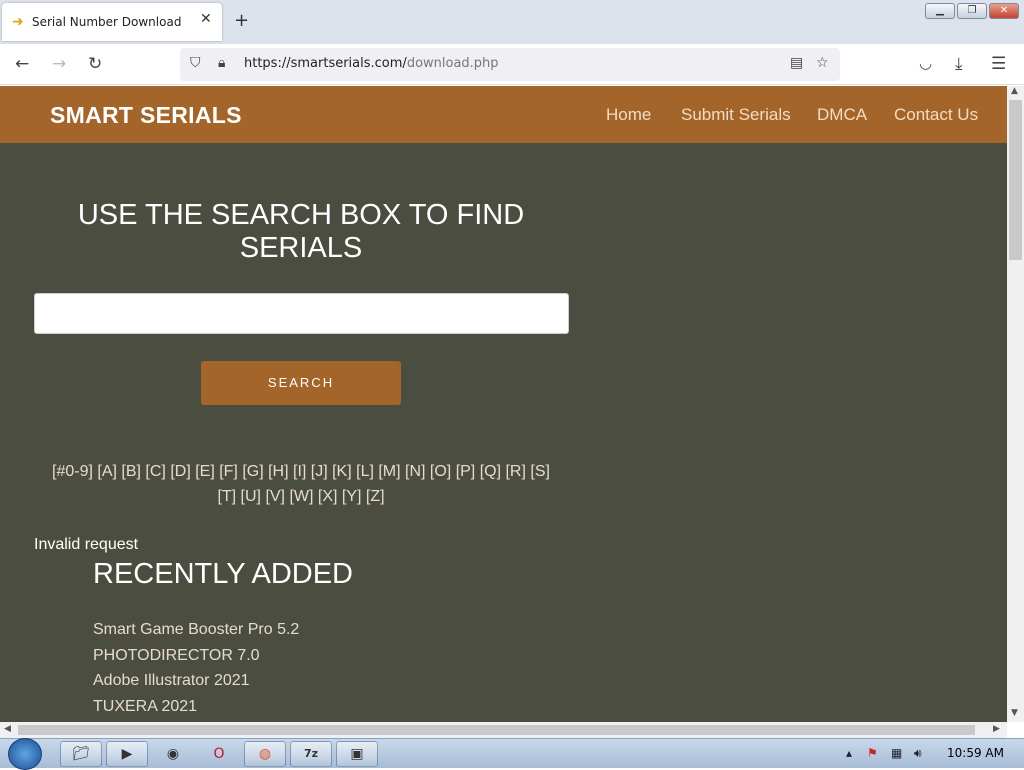 The width and height of the screenshot is (1024, 770). Describe the element at coordinates (512, 22) in the screenshot. I see `tab-bar: ➜ Serial Number Download ✕ + ▁ ❐ ✕` at that location.